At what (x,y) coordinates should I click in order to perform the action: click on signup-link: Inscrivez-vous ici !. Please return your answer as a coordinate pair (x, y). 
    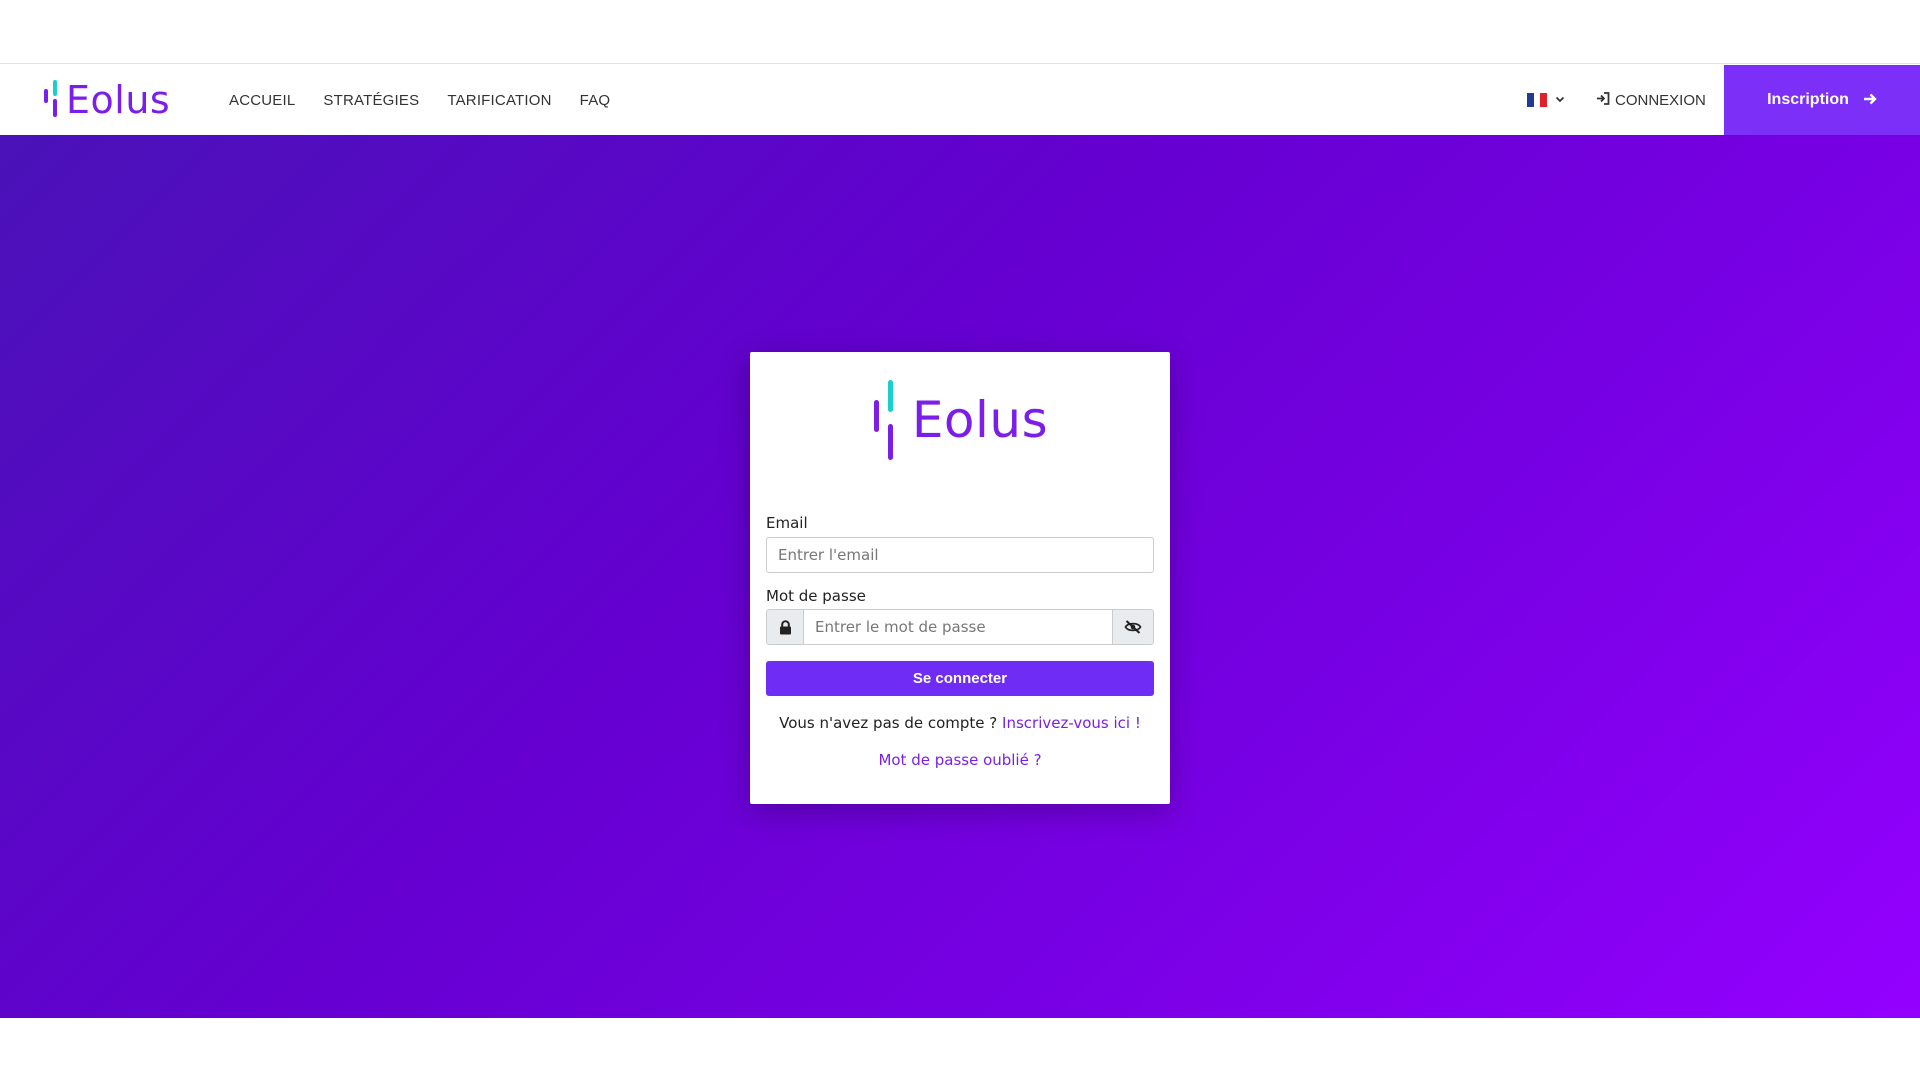
    Looking at the image, I should click on (1071, 723).